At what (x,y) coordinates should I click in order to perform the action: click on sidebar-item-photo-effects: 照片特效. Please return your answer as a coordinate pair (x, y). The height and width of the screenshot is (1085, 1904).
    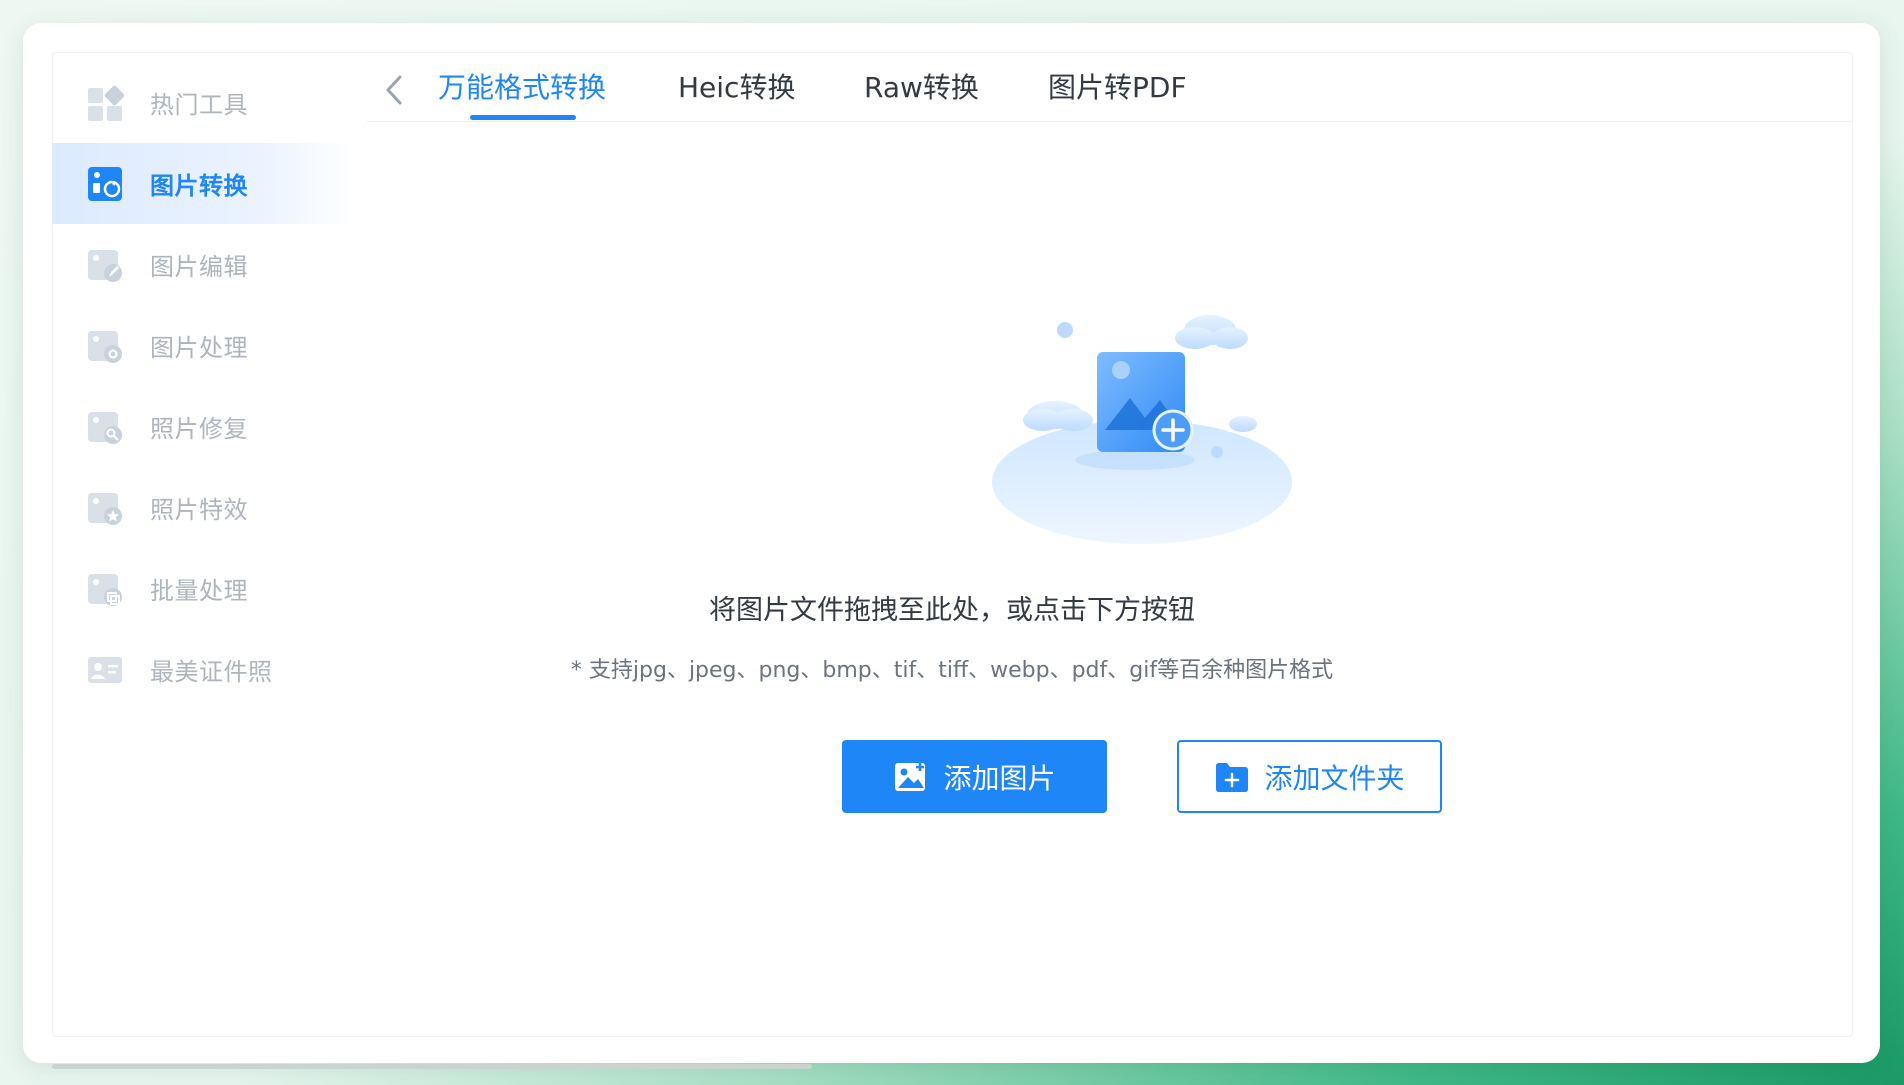
    Looking at the image, I should click on (202, 507).